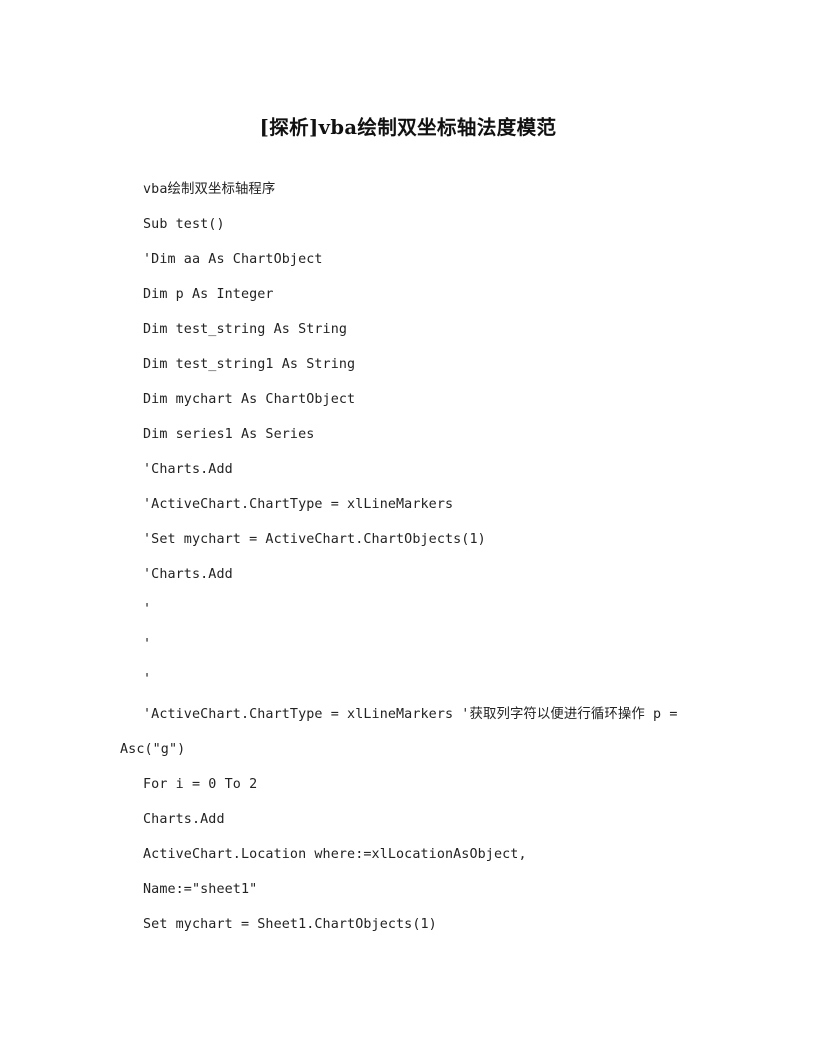 The width and height of the screenshot is (816, 1056). Describe the element at coordinates (408, 127) in the screenshot. I see `page-title: [探析]vba绘制双坐标轴法度模范` at that location.